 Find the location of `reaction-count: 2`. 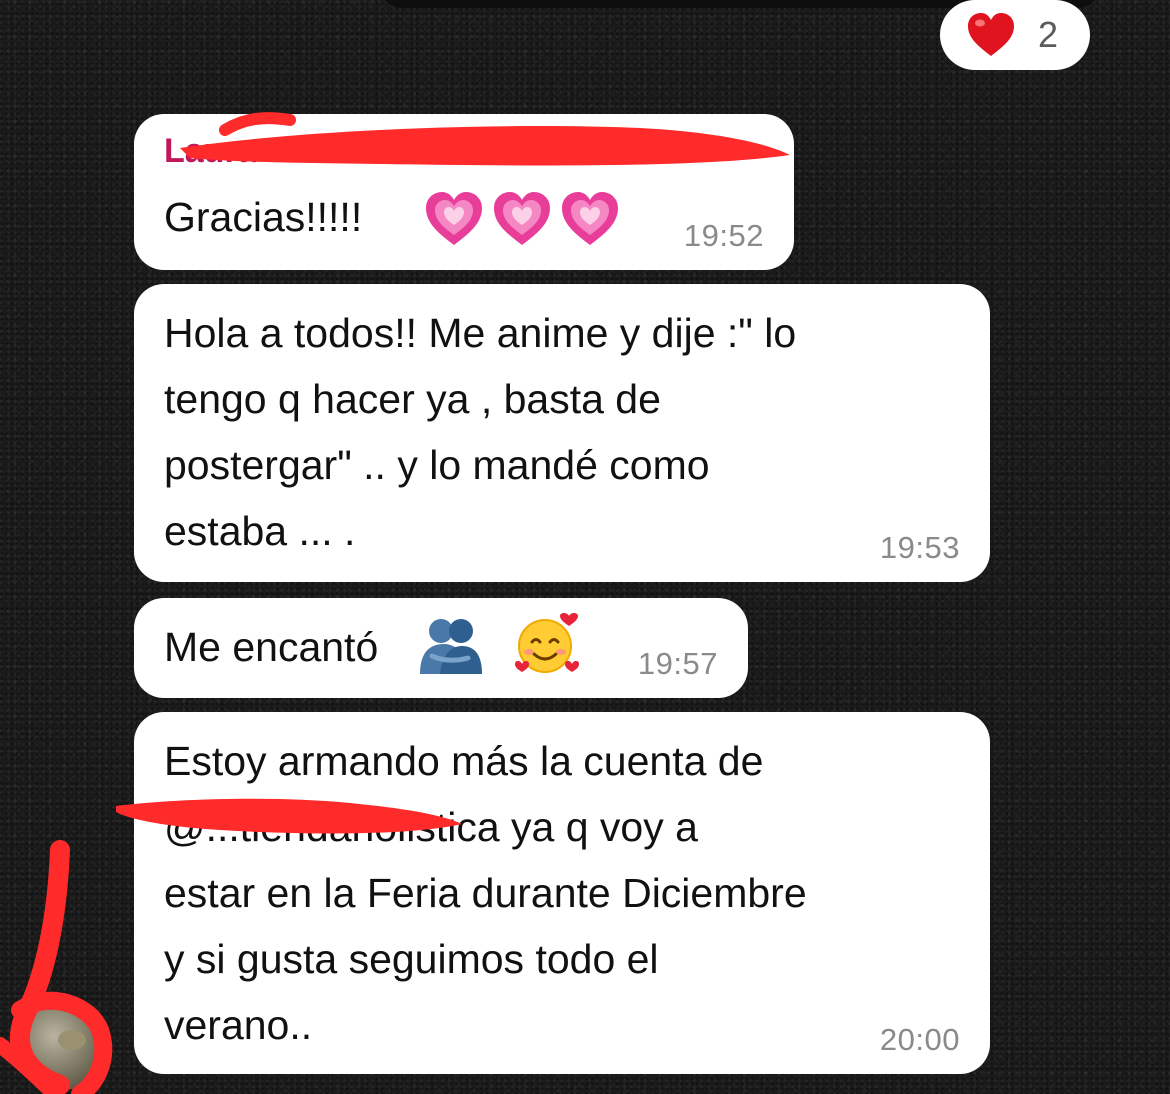

reaction-count: 2 is located at coordinates (1048, 34).